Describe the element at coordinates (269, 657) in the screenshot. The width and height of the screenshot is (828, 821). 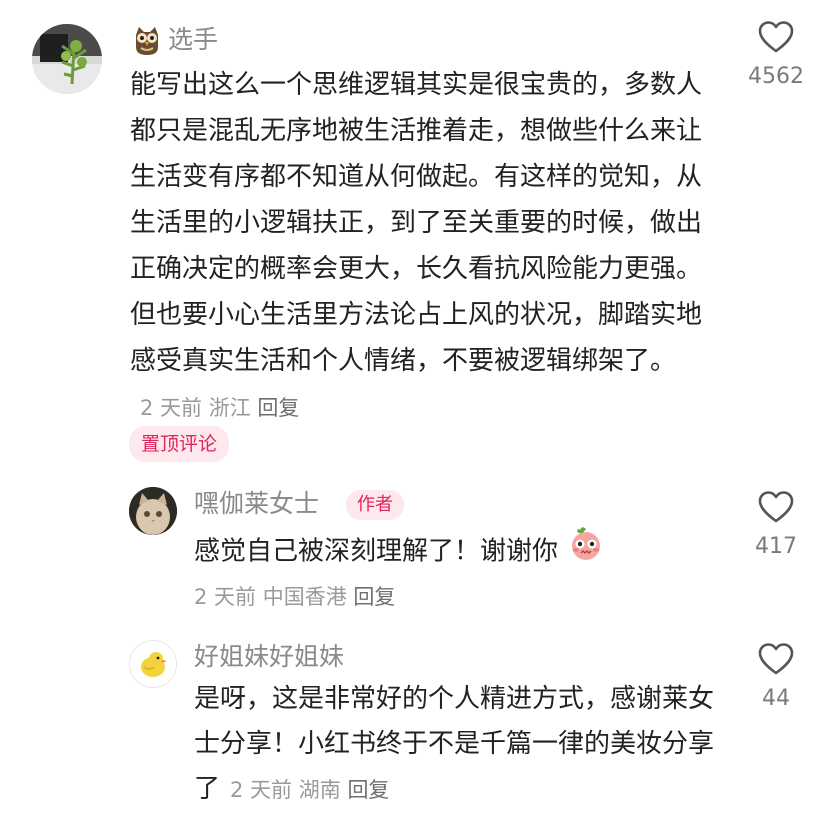
I see `reply-author-name: 好姐妹好姐妹` at that location.